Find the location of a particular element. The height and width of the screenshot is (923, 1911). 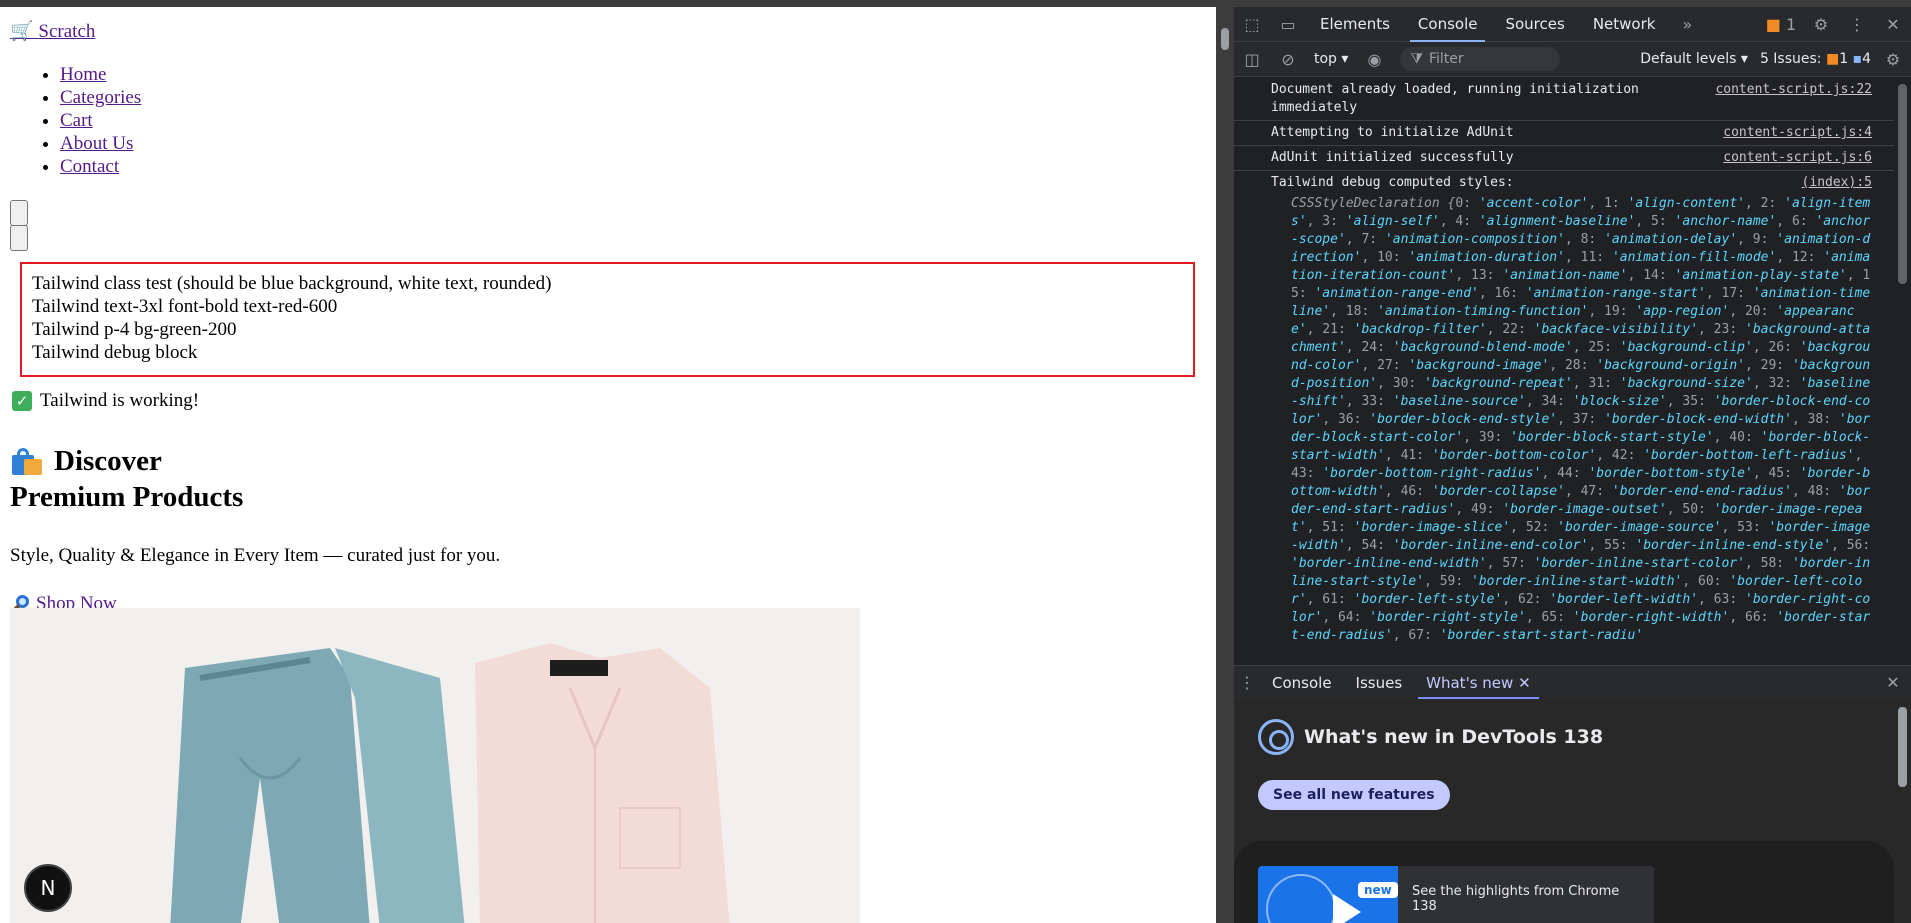

css-prop-name: 'background-origin' is located at coordinates (1670, 365).